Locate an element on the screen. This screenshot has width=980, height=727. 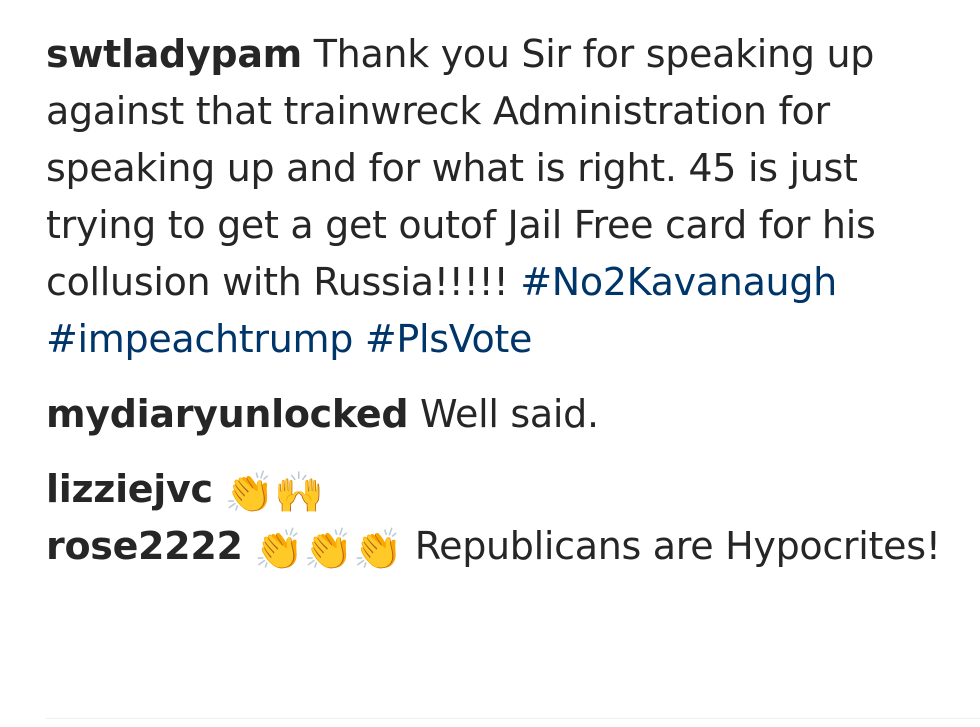
comment-item: rose2222 👏👏👏 Republicans are Hypocrites! is located at coordinates (496, 546).